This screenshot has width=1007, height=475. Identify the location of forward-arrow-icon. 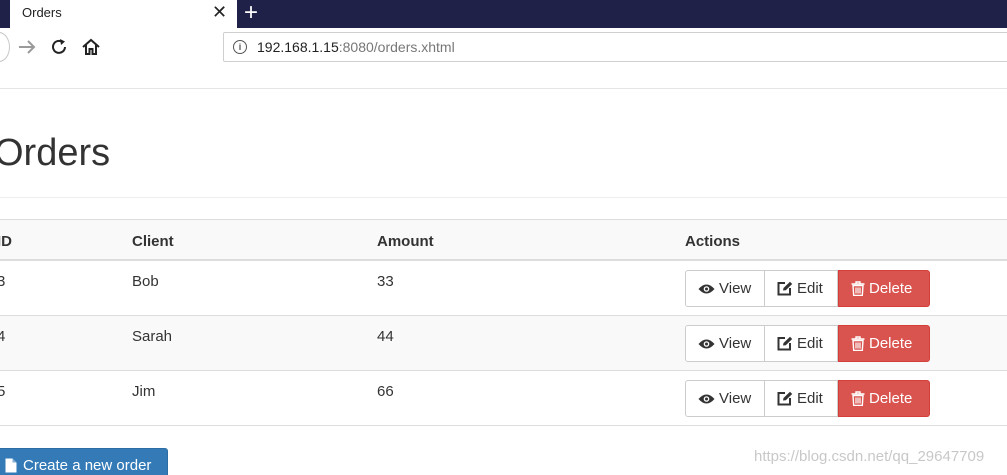
(27, 47).